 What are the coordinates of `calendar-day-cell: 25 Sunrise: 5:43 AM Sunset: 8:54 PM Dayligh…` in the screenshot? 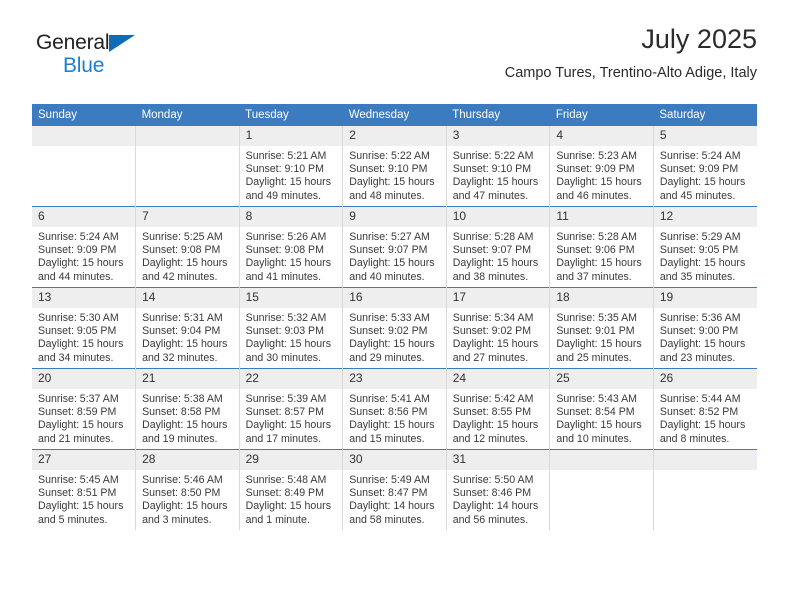 It's located at (601, 409).